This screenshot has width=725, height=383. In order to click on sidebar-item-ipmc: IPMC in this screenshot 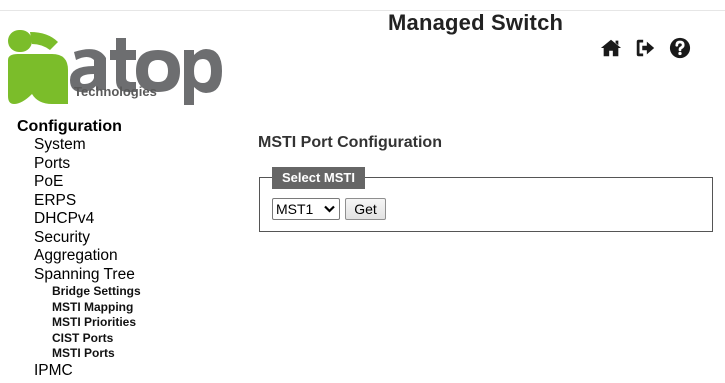, I will do `click(125, 371)`.